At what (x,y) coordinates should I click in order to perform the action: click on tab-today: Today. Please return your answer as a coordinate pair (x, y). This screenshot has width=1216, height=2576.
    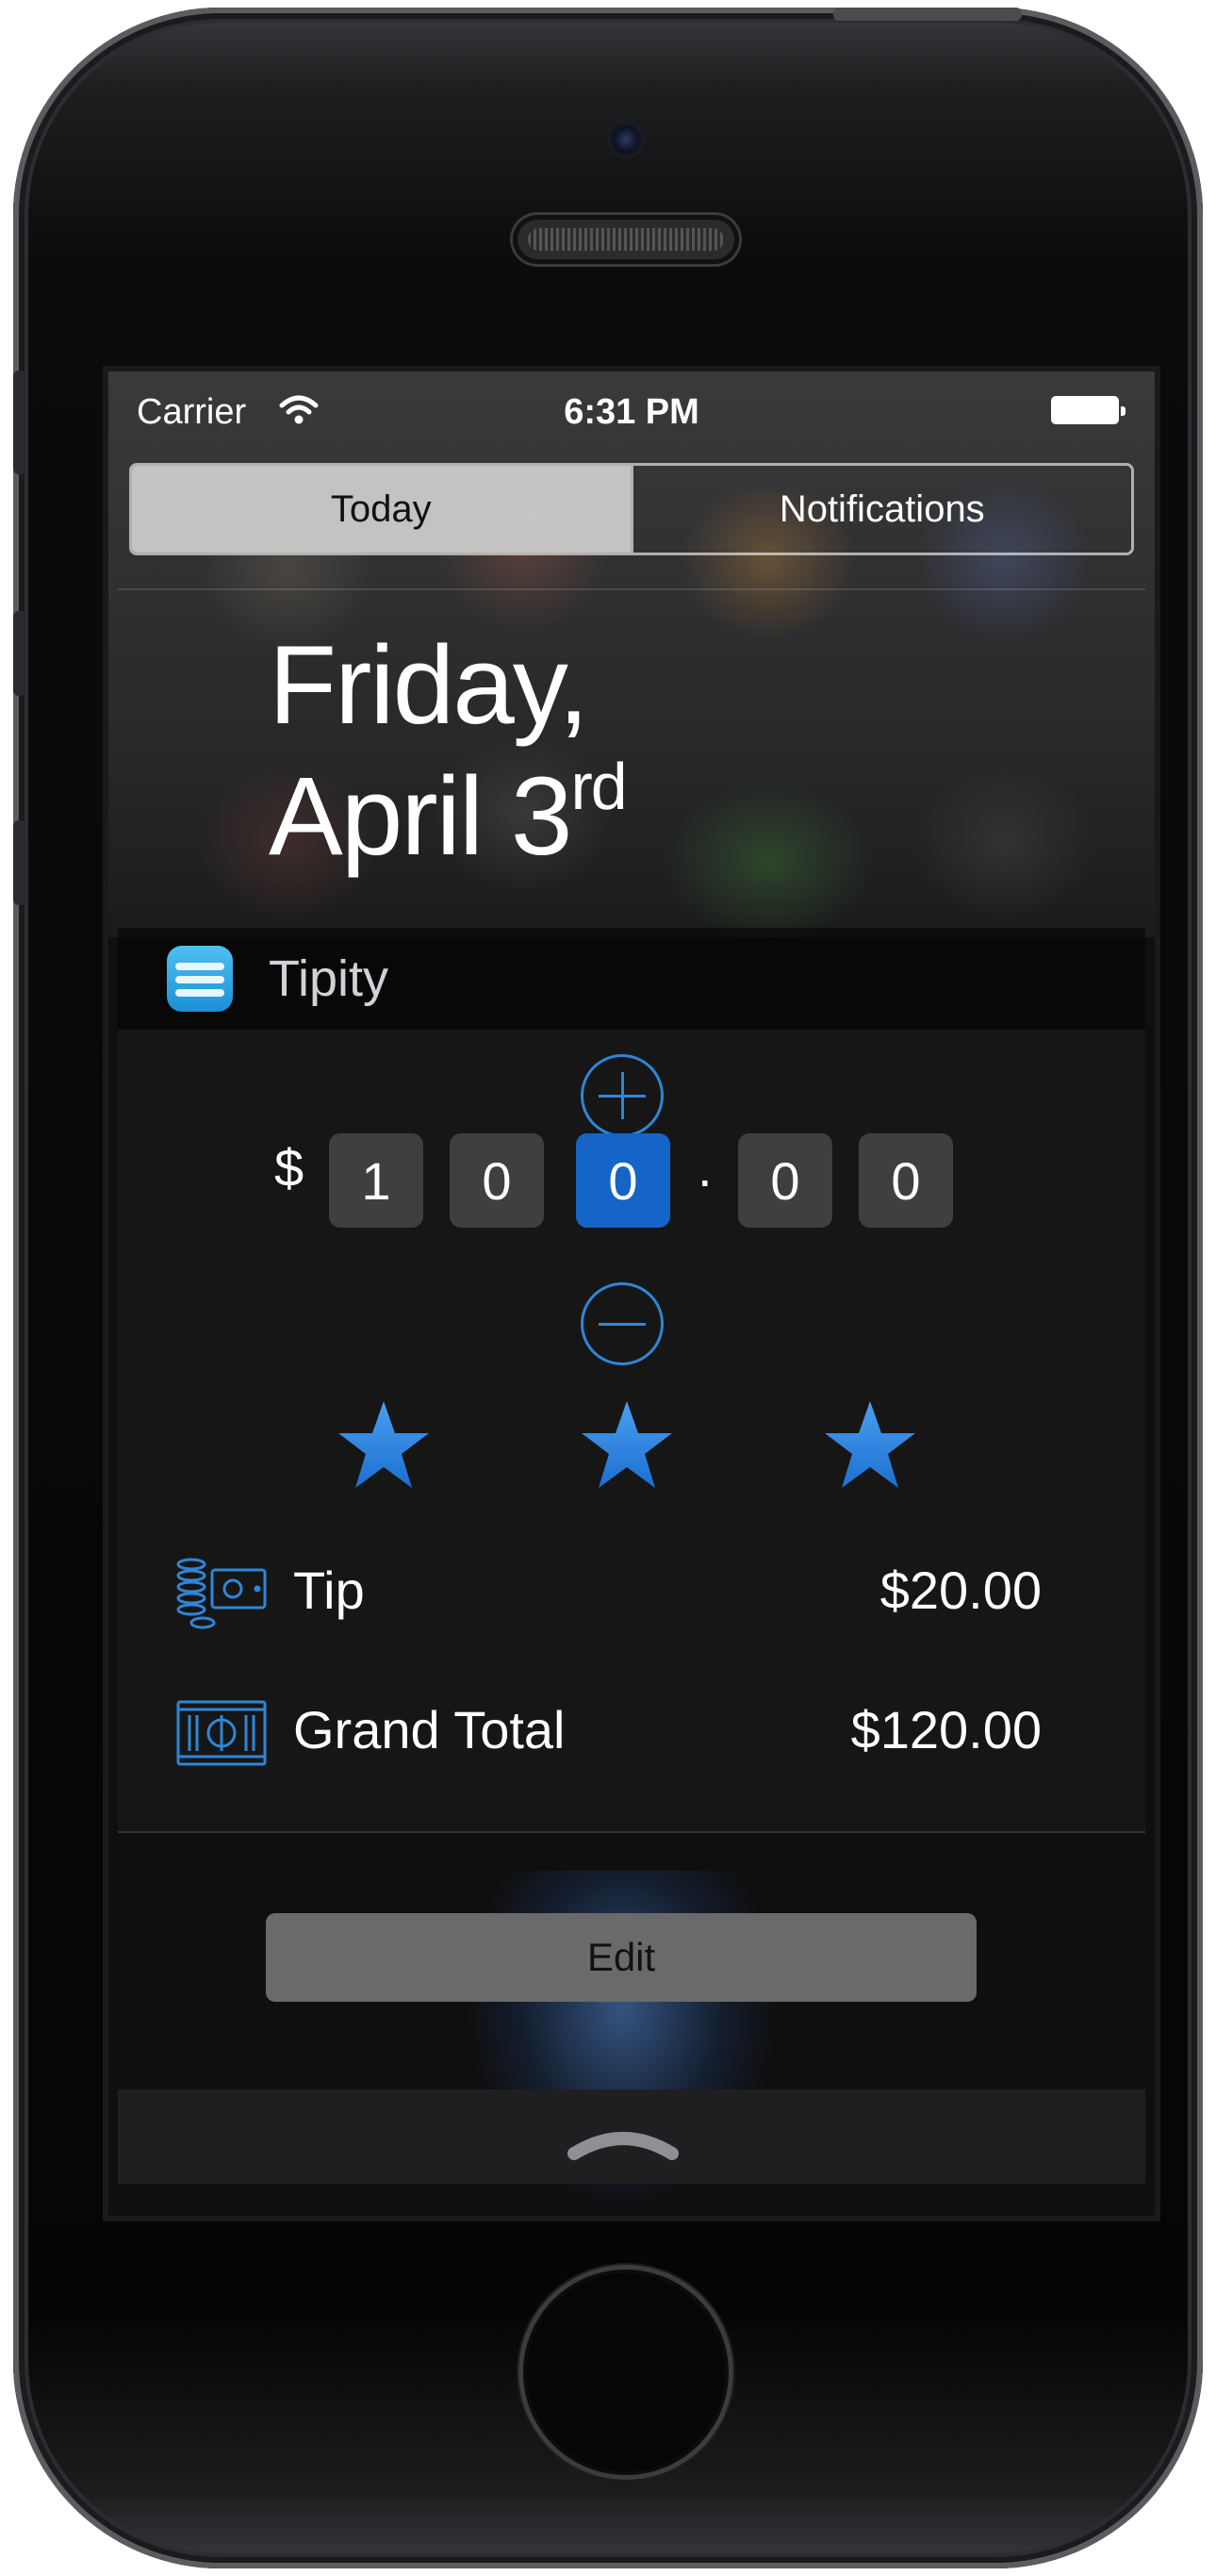
    Looking at the image, I should click on (381, 509).